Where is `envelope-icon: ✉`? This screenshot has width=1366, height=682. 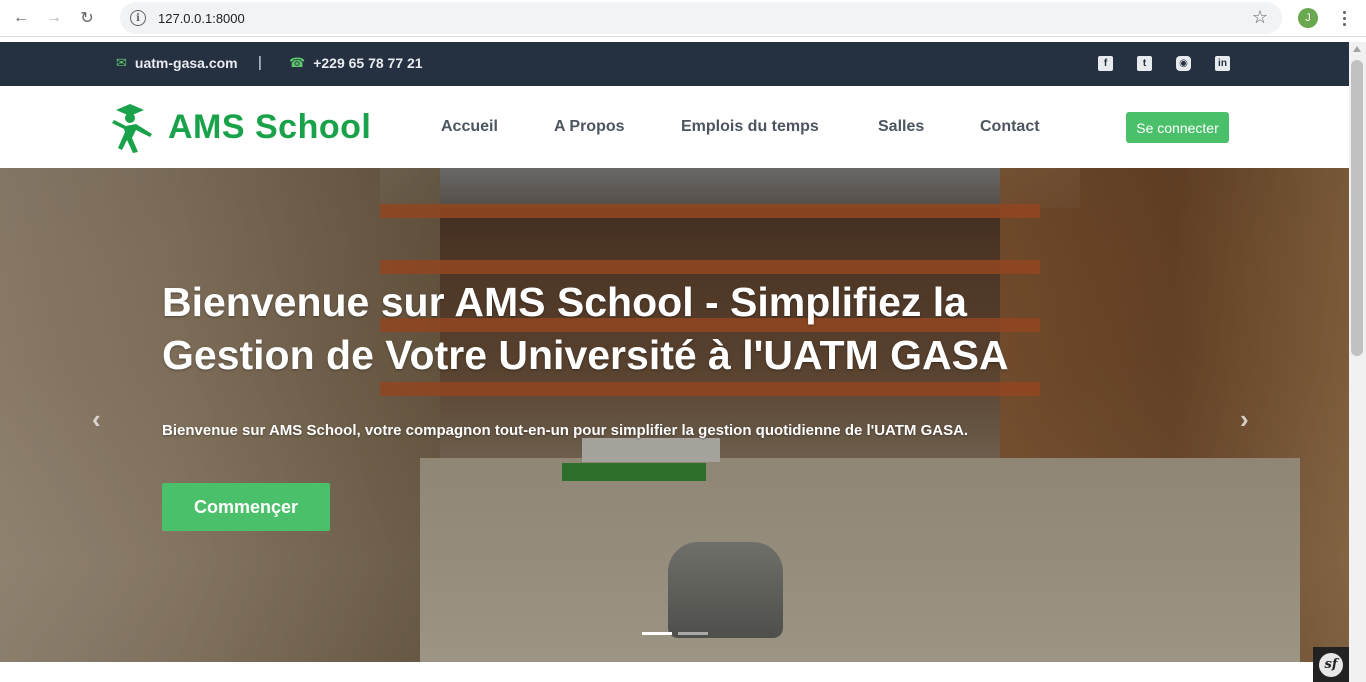 envelope-icon: ✉ is located at coordinates (121, 62).